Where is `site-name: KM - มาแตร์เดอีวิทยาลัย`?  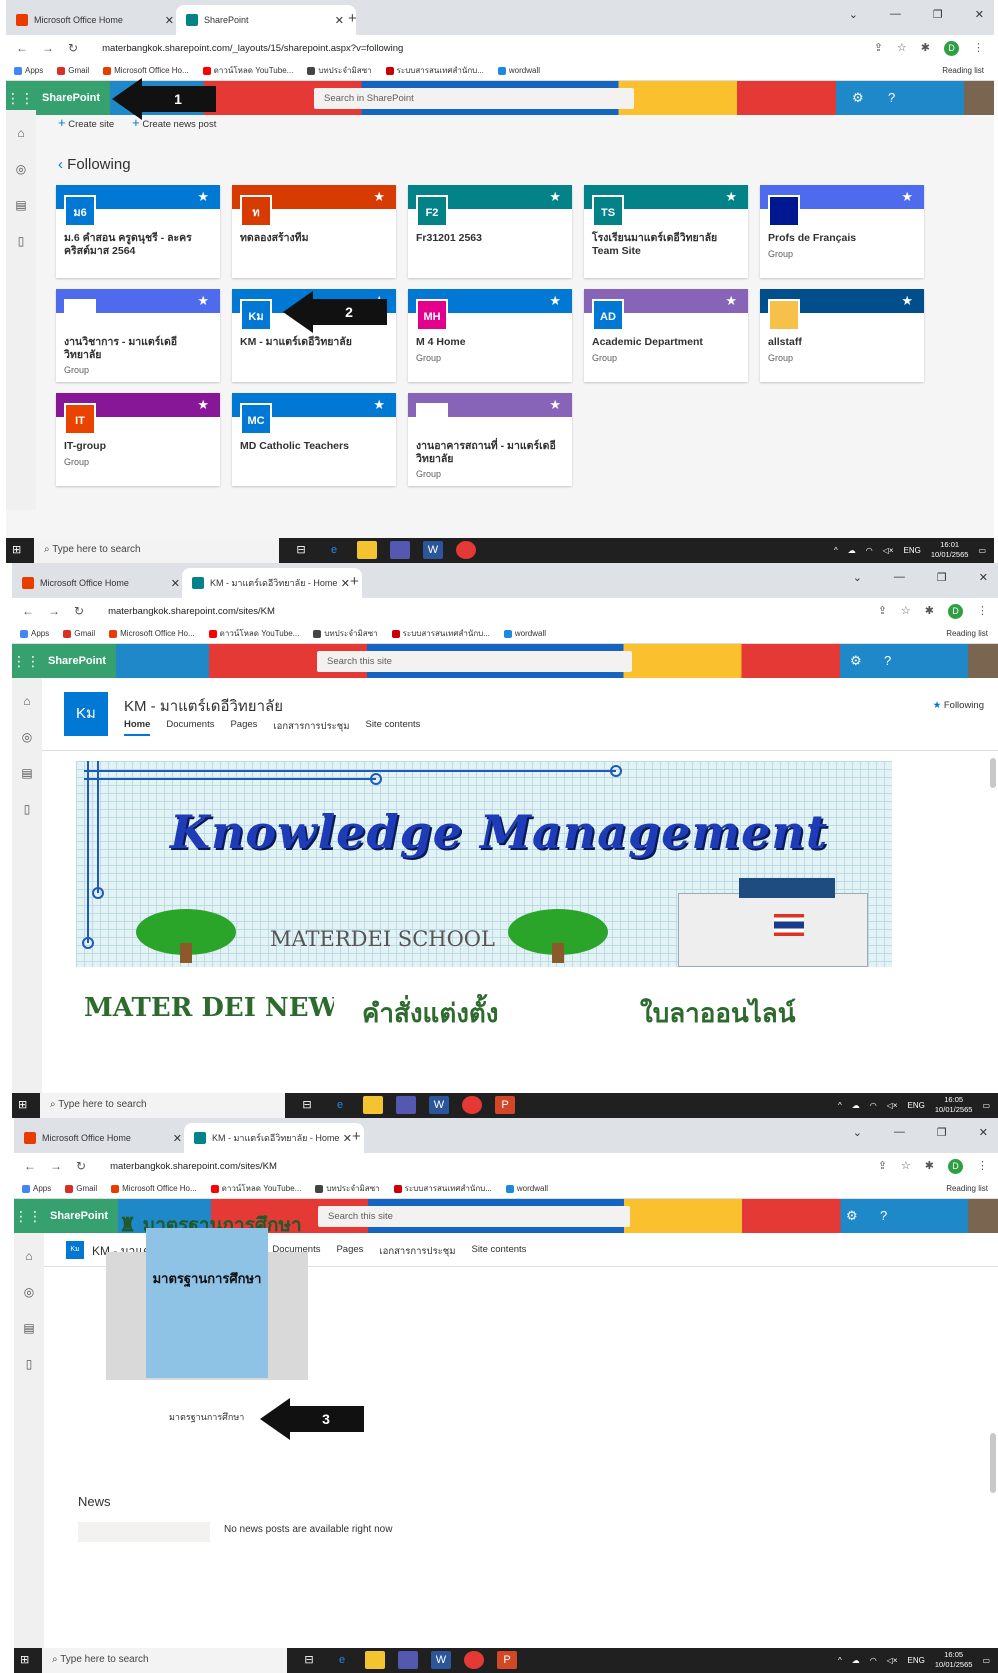
site-name: KM - มาแตร์เดอีวิทยาลัย is located at coordinates (315, 342).